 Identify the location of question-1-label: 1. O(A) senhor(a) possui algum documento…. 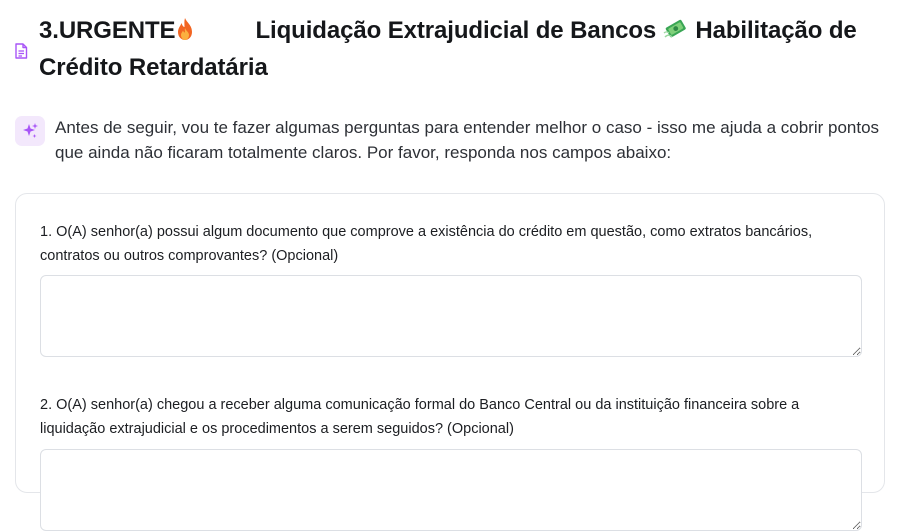
(426, 244).